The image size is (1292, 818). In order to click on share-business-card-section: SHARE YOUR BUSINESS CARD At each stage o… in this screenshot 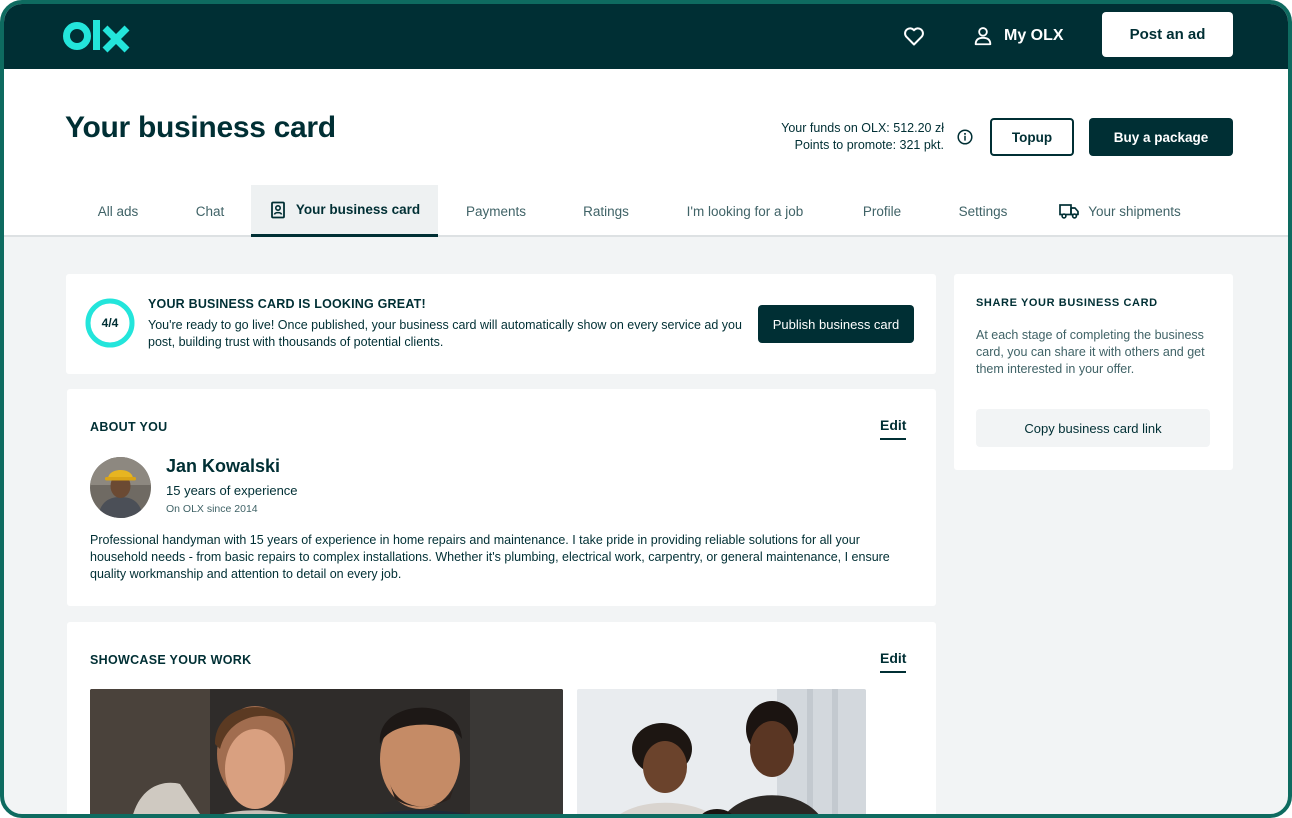, I will do `click(1093, 372)`.